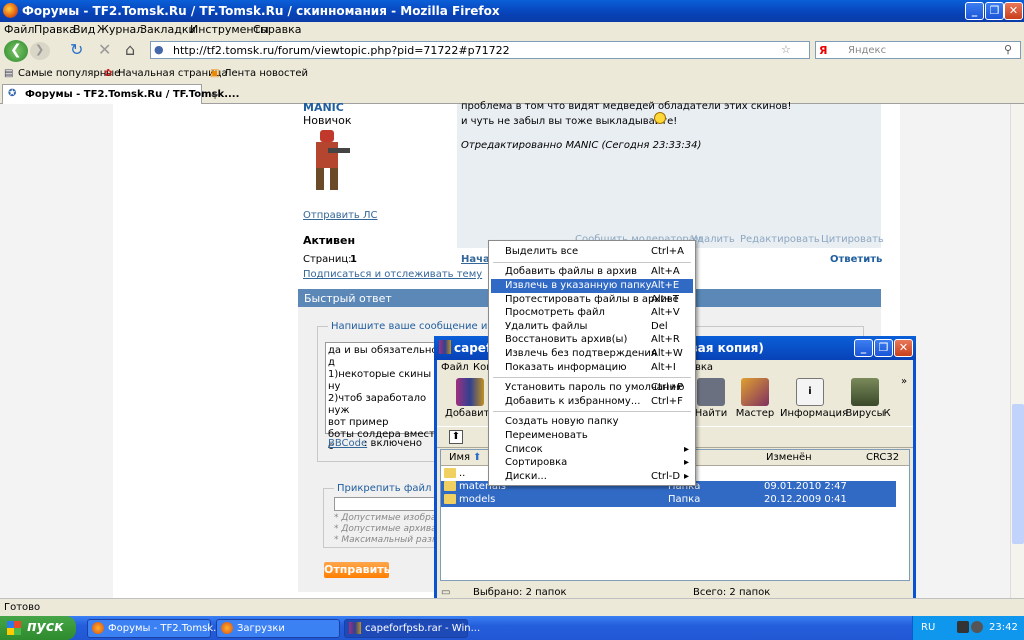 This screenshot has width=1024, height=640. Describe the element at coordinates (392, 274) in the screenshot. I see `subscribe-link: Подписаться и отслеживать тему` at that location.